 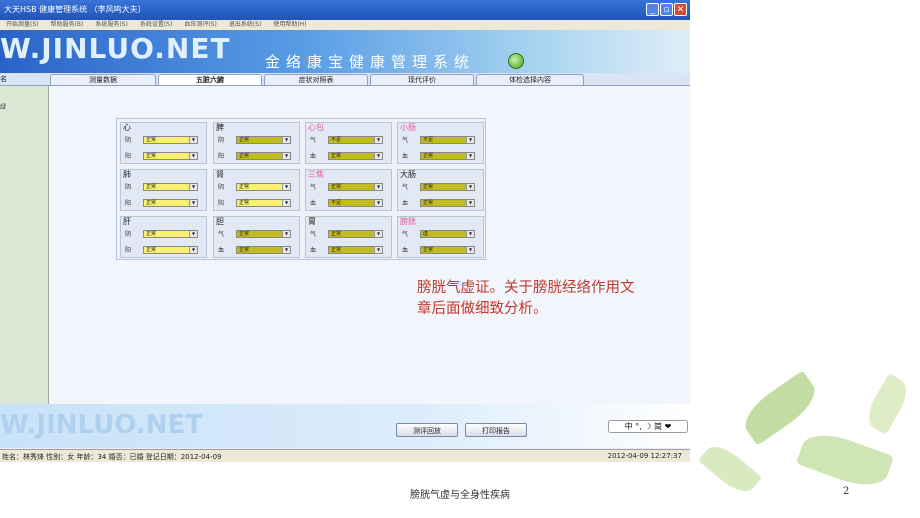 I want to click on row-label: 阴, so click(x=221, y=187).